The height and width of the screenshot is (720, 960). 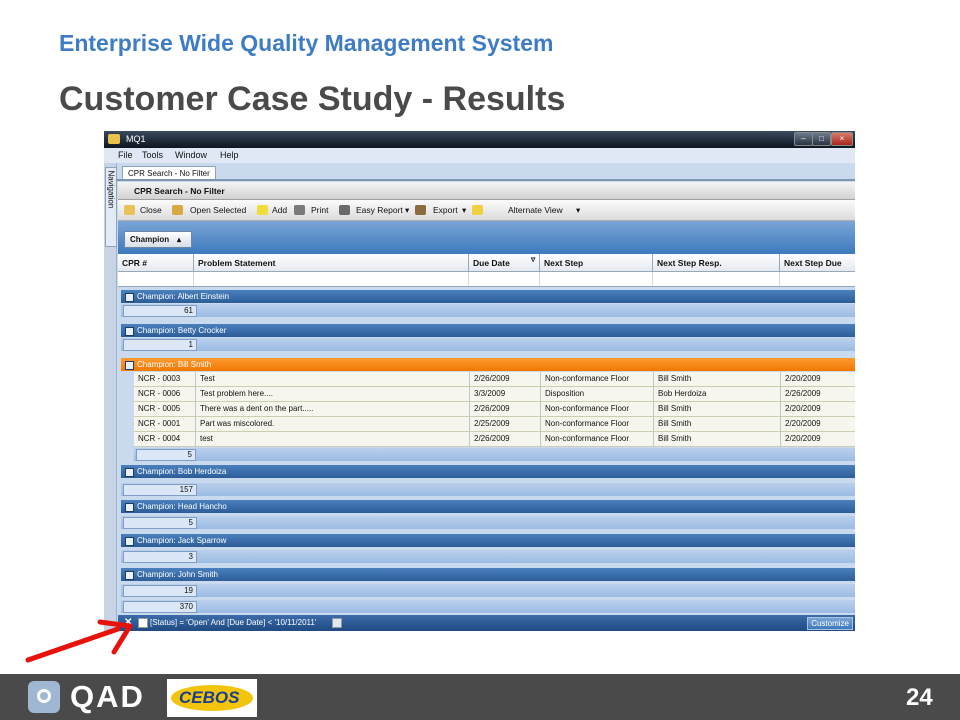 I want to click on qad-logo-mark, so click(x=44, y=697).